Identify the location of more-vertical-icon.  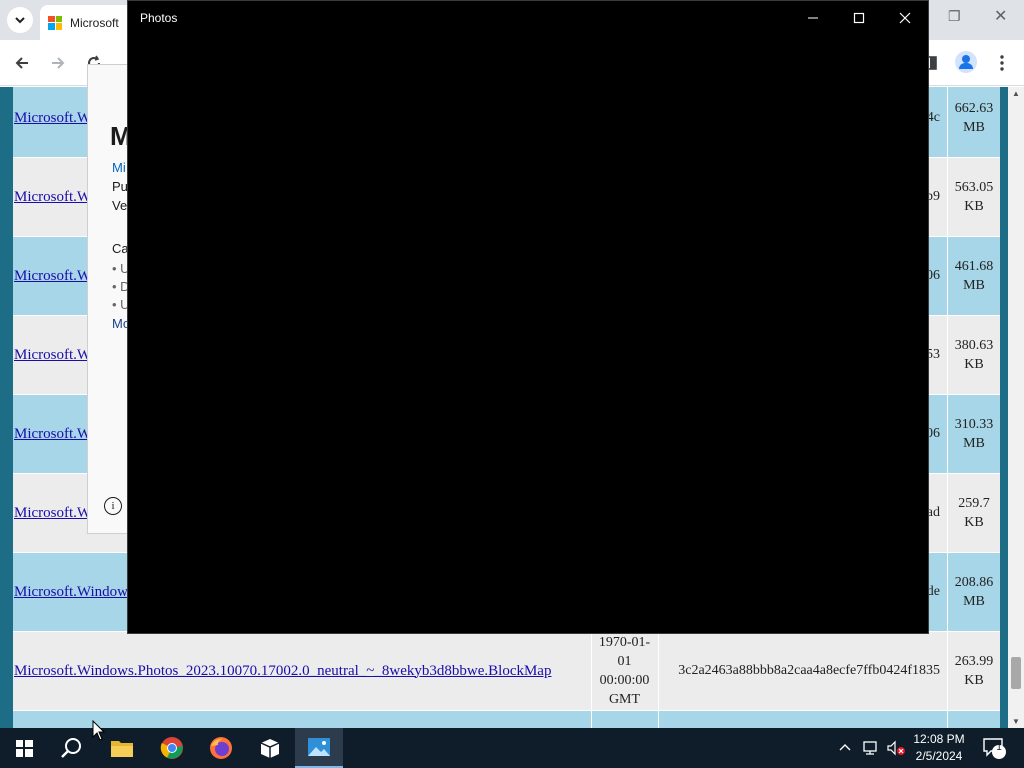
(1002, 63).